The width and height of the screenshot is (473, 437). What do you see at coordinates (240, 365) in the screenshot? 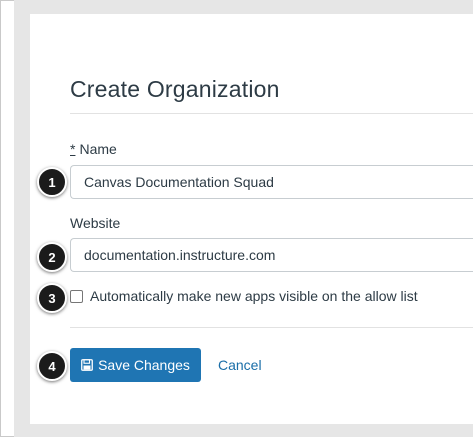
I see `cancel-link: Cancel` at bounding box center [240, 365].